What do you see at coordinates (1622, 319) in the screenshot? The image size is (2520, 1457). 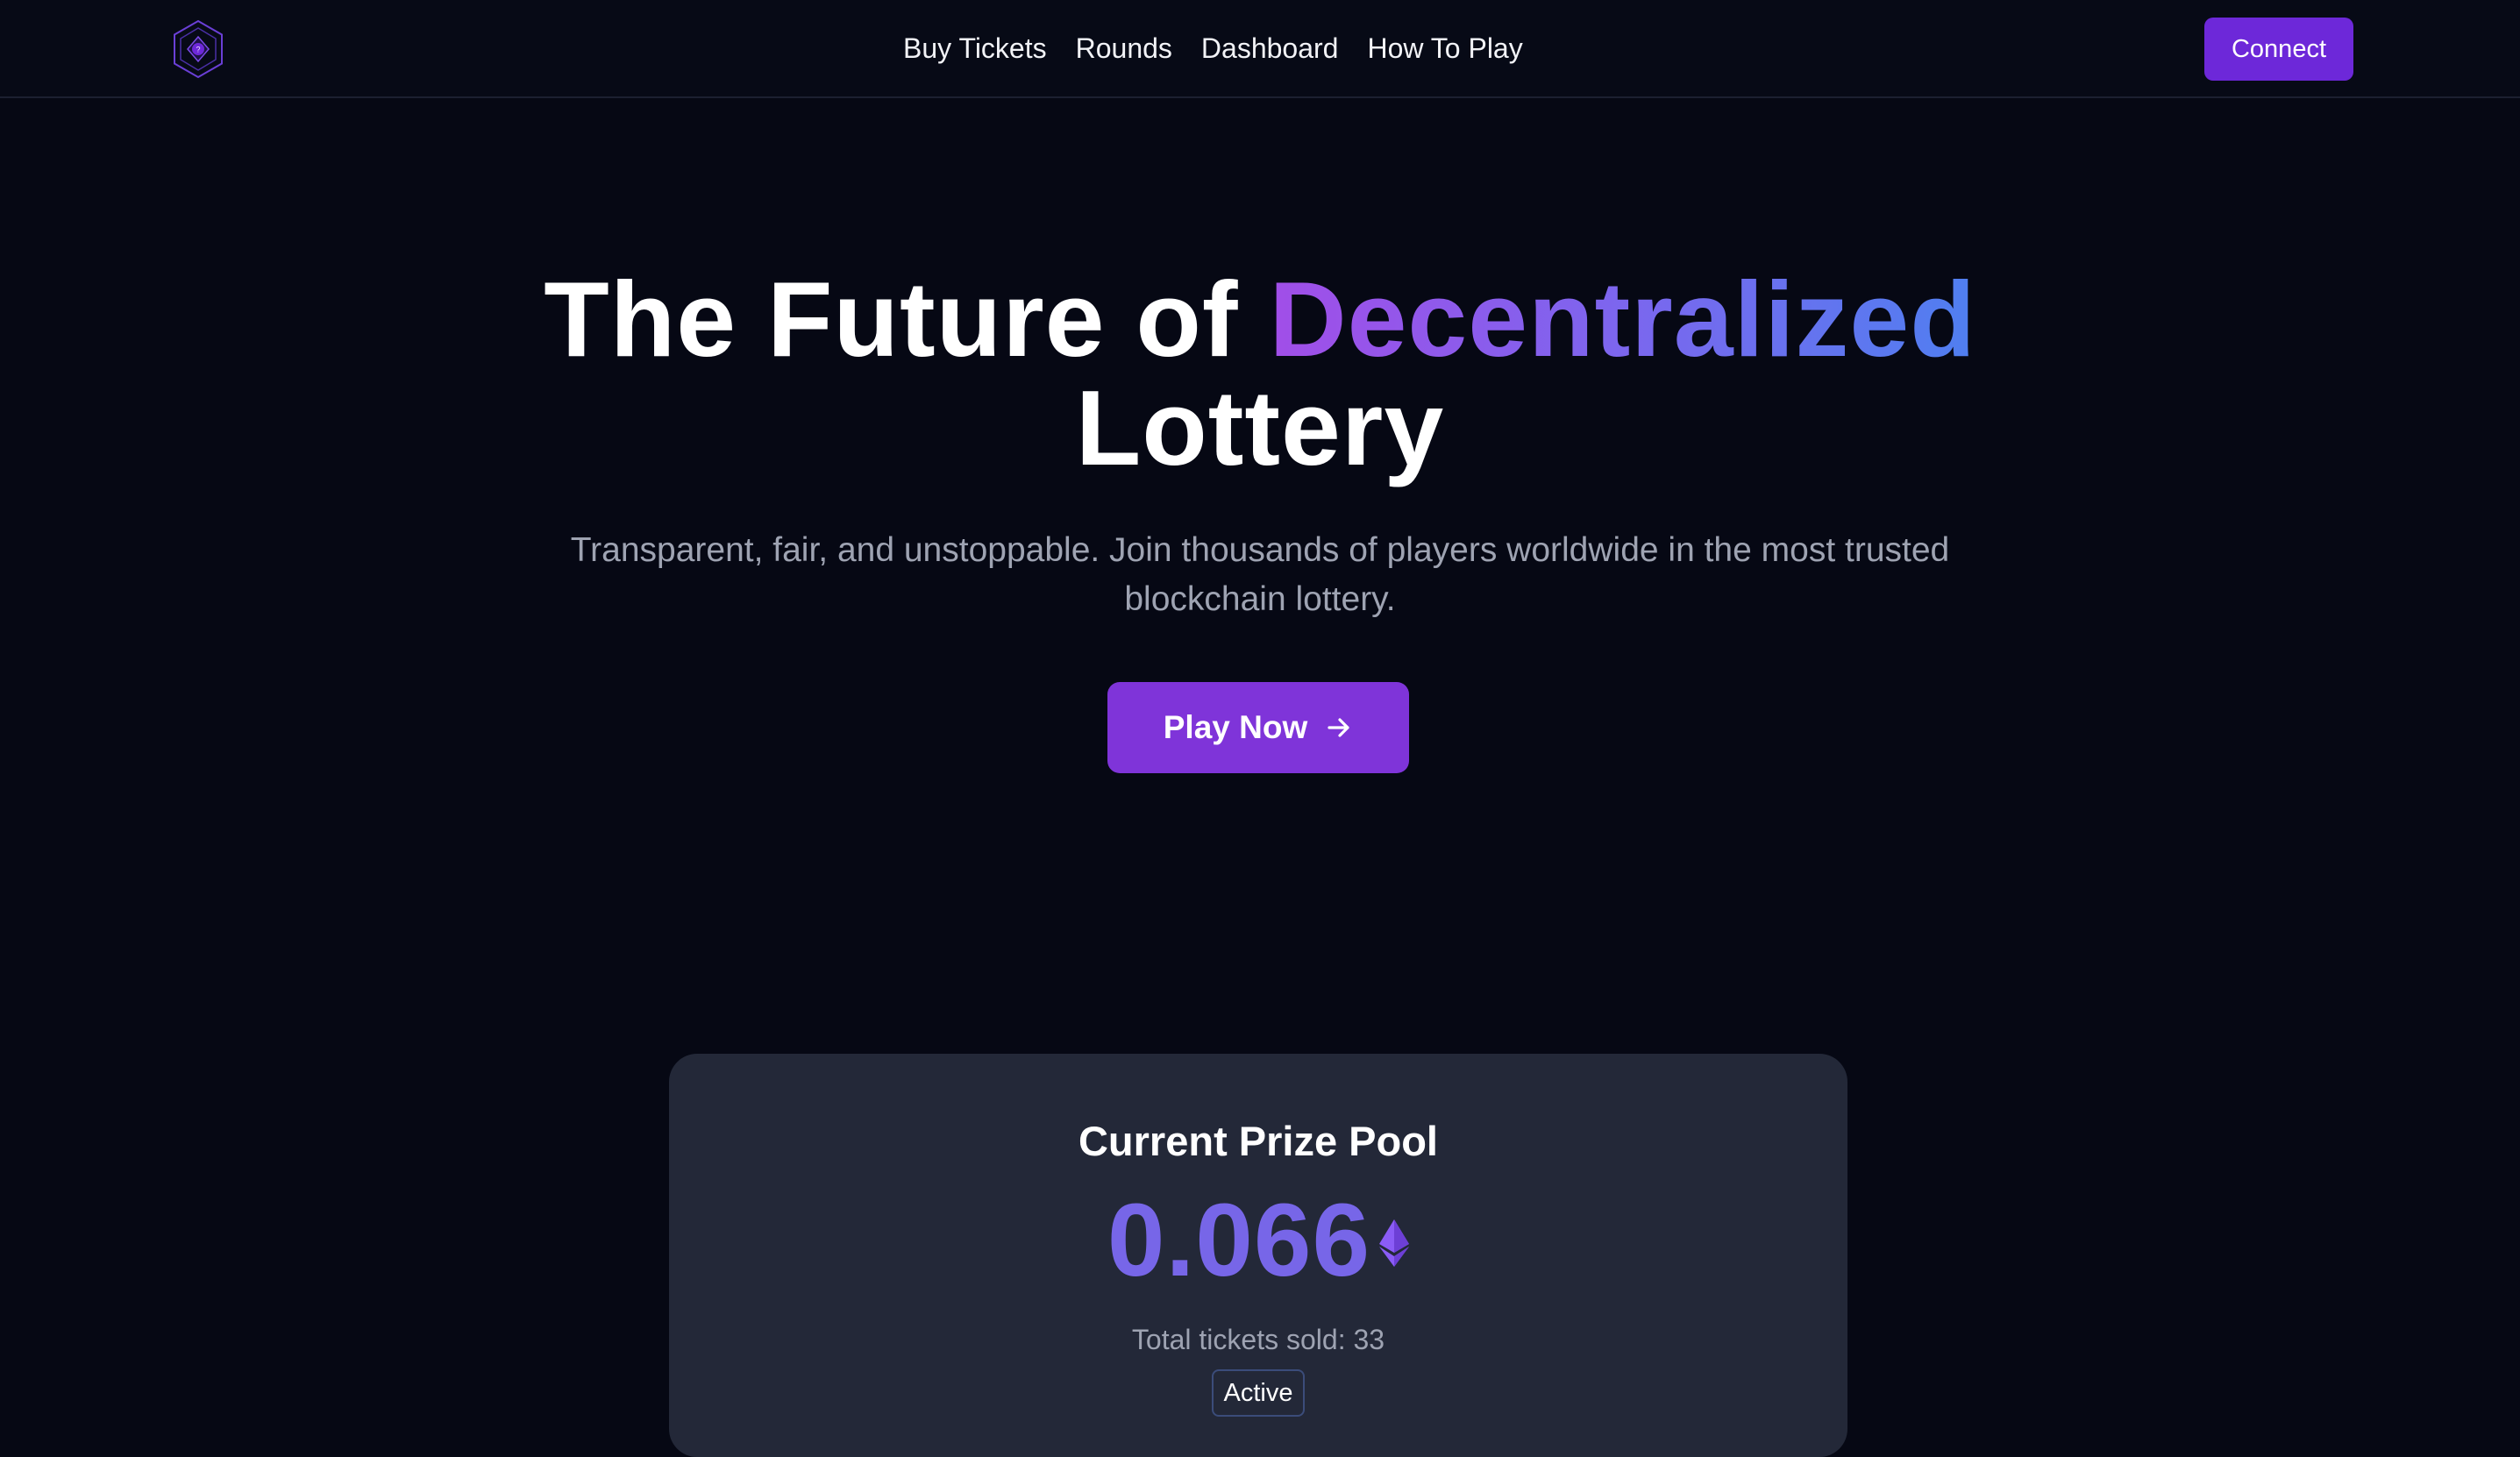 I see `hero-title-highlight: Decentralized` at bounding box center [1622, 319].